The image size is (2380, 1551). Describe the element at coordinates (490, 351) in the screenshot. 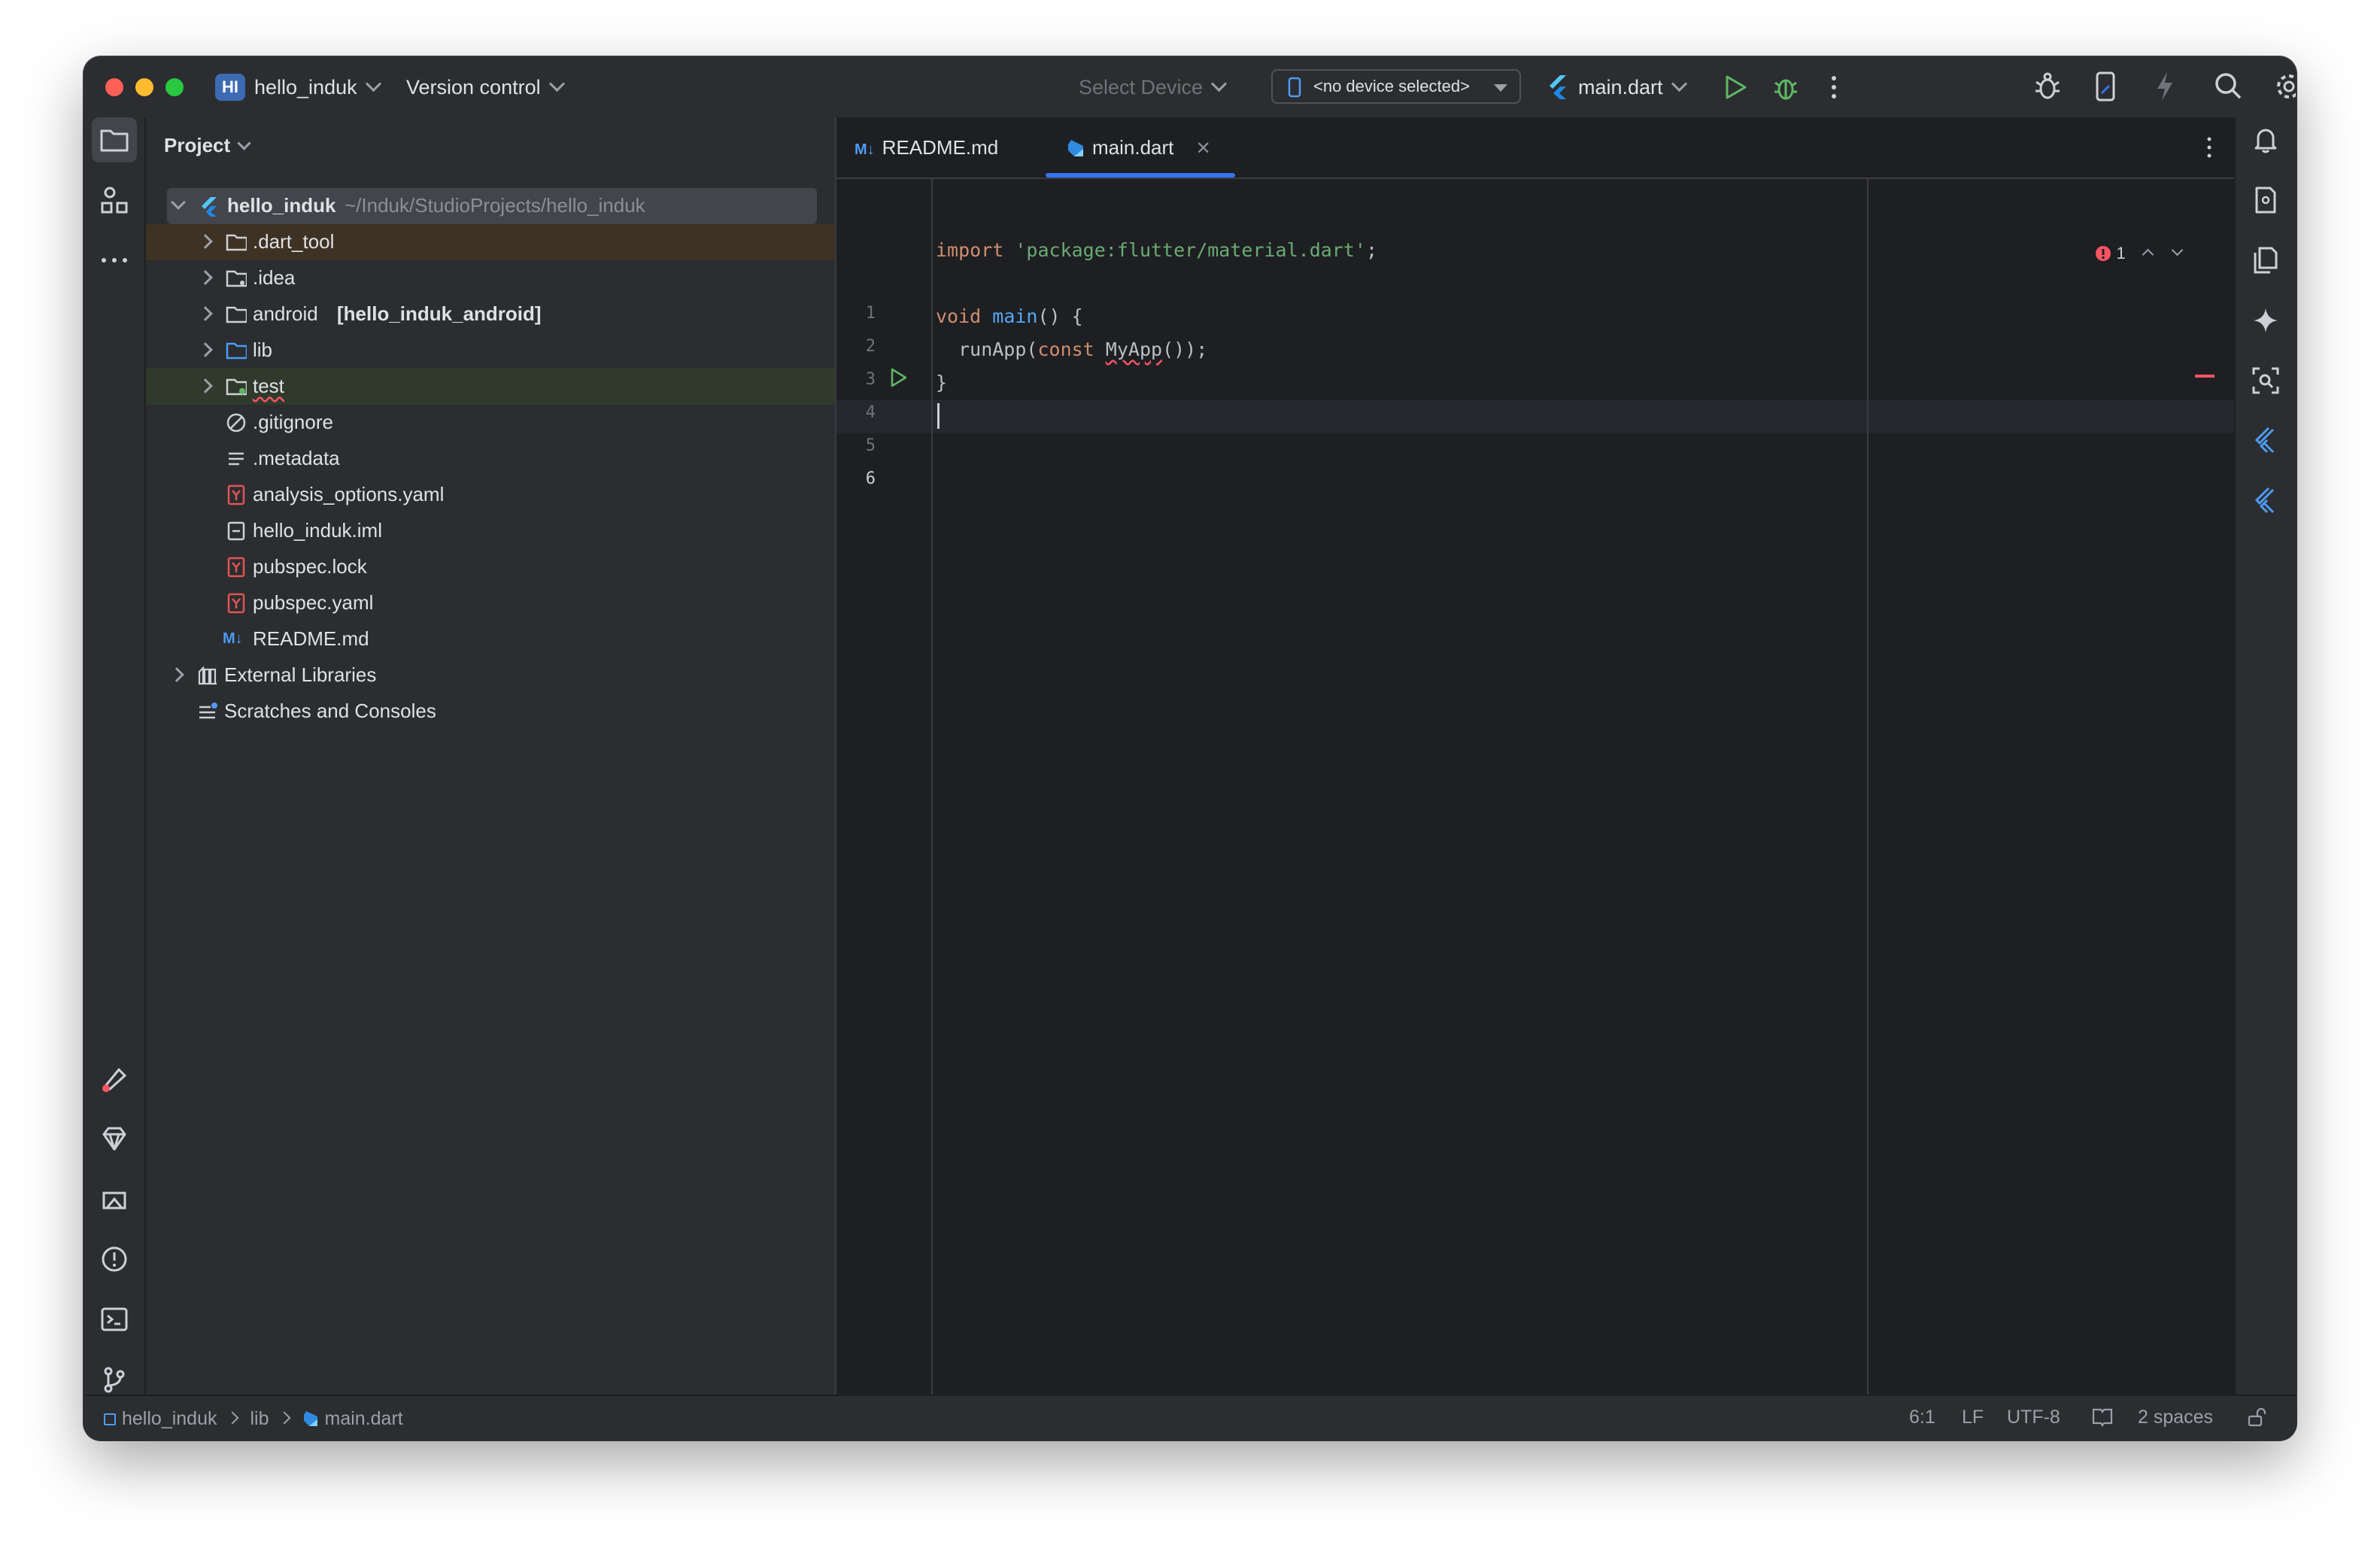

I see `tree-item-lib: lib` at that location.